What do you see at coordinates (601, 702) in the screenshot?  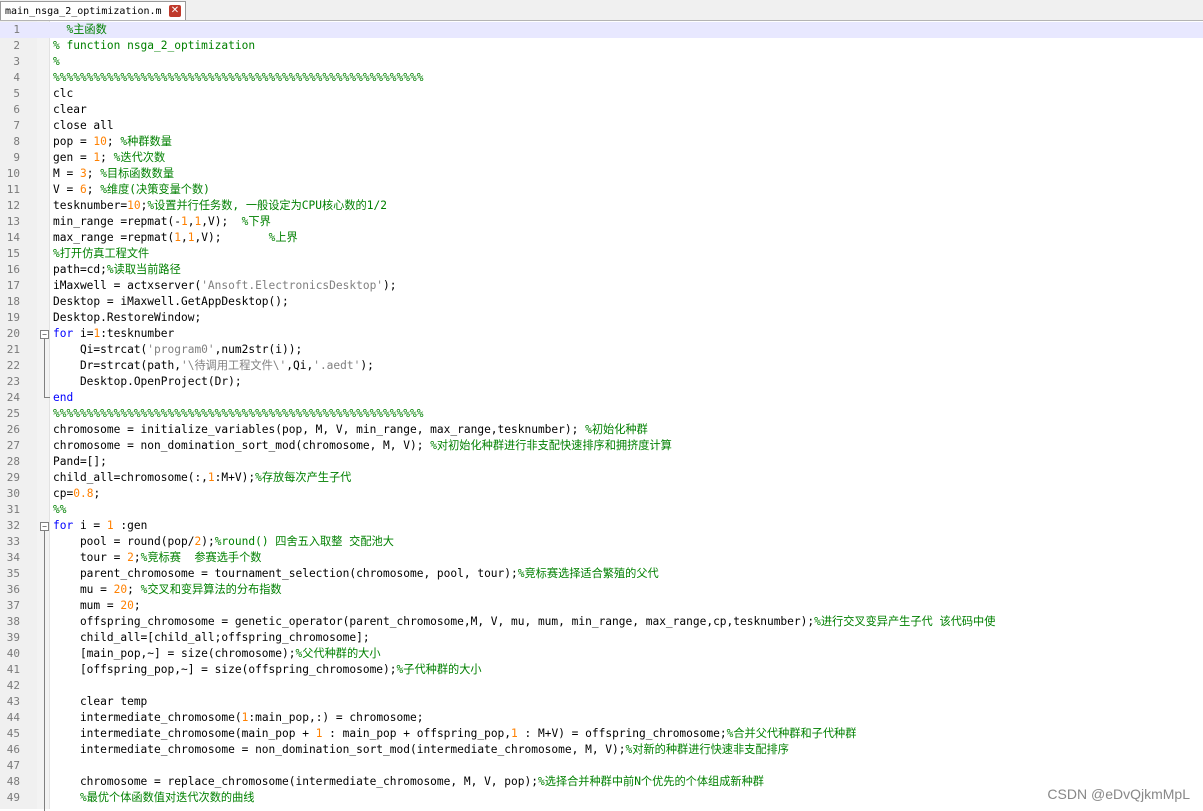 I see `code-line: 43 clear temp` at bounding box center [601, 702].